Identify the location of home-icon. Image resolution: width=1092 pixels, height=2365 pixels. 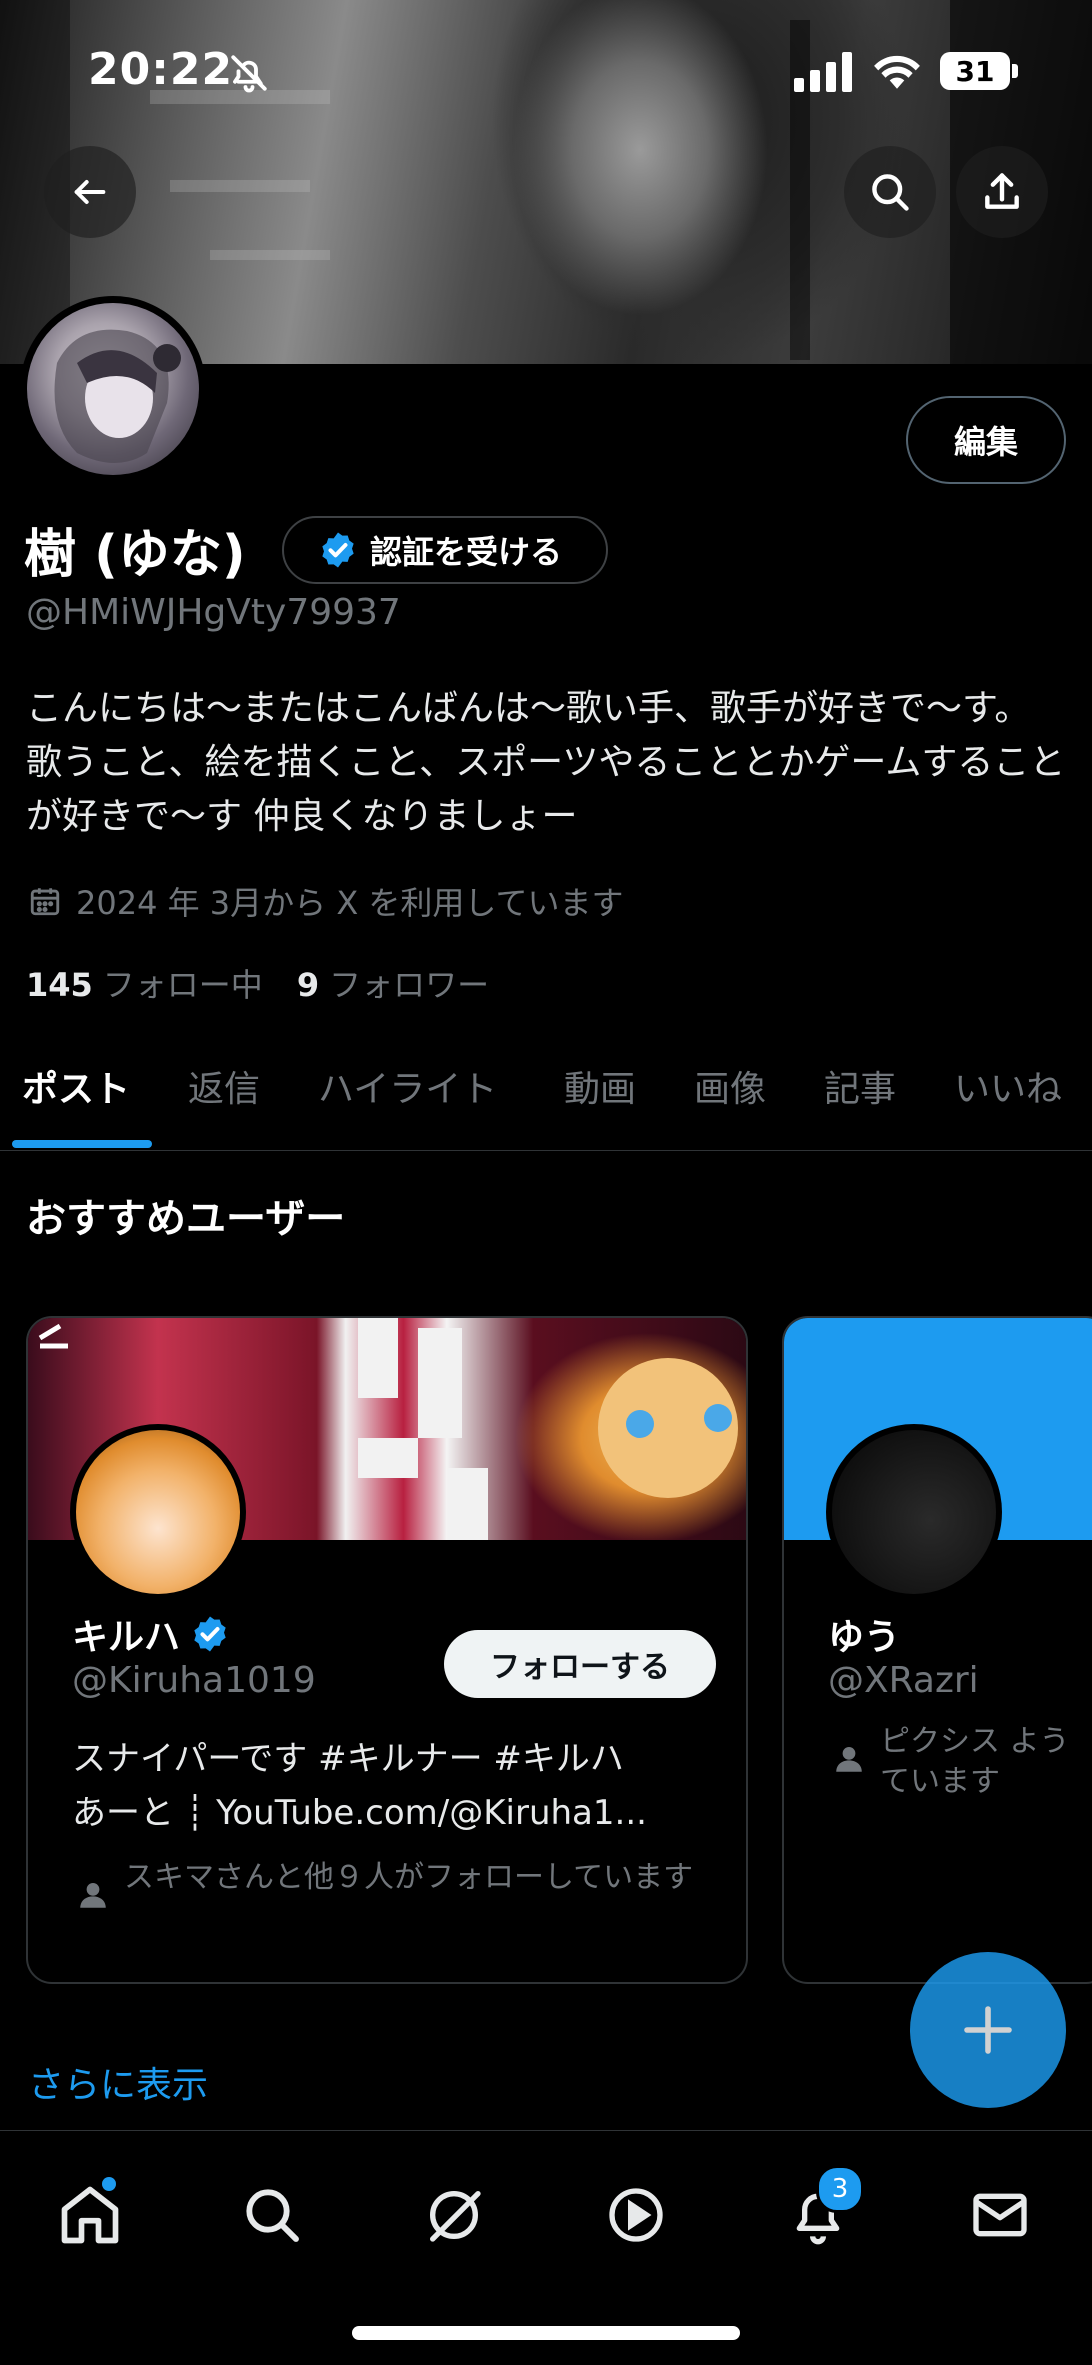
(90, 2215).